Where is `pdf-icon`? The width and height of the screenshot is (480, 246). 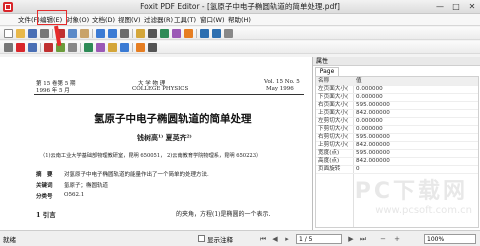
pdf-icon is located at coordinates (20, 47).